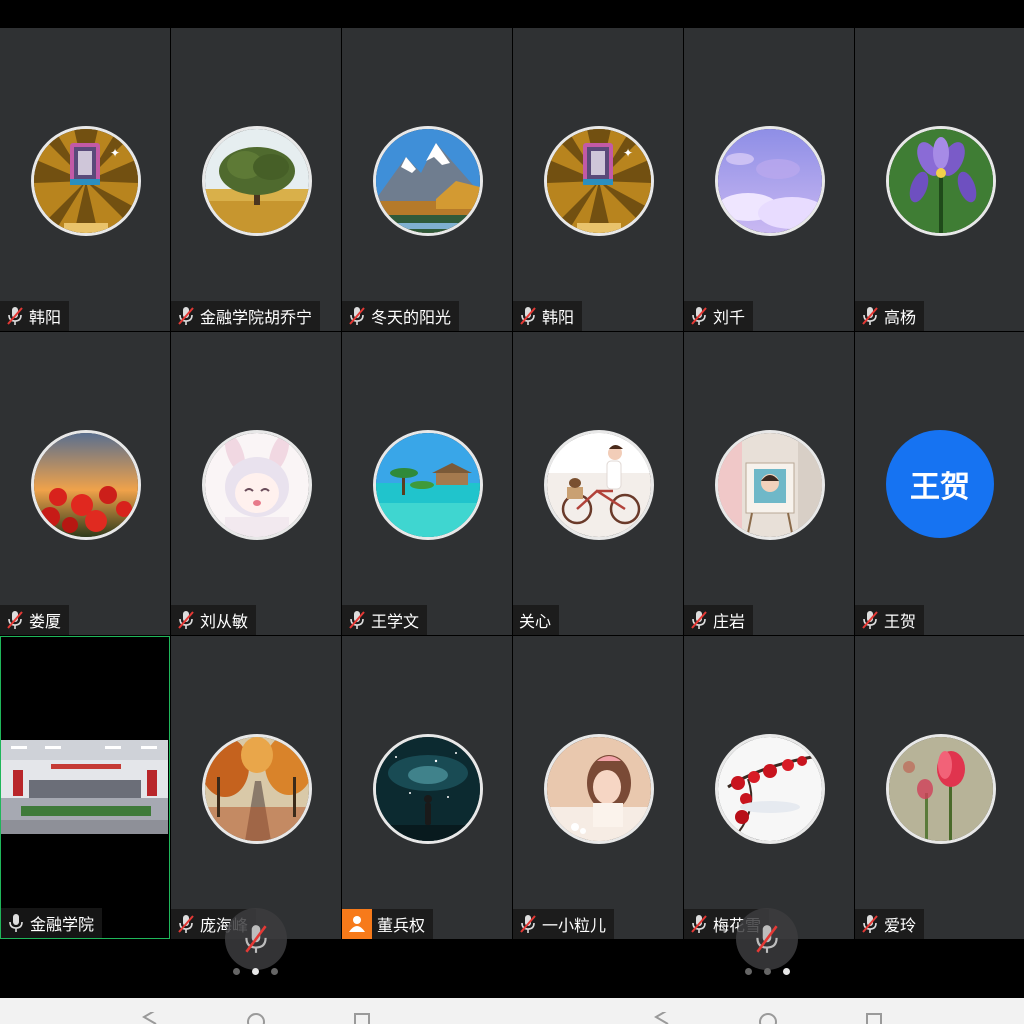 Image resolution: width=1024 pixels, height=1024 pixels. I want to click on participant-tile: 董兵权, so click(427, 787).